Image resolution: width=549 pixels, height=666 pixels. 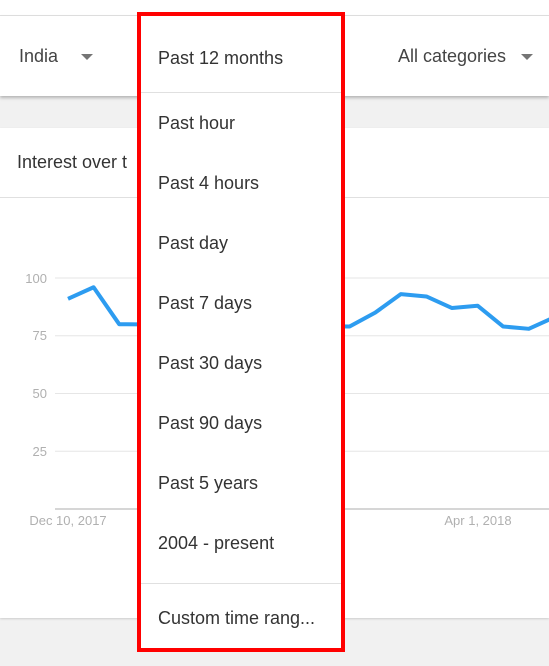 What do you see at coordinates (477, 520) in the screenshot?
I see `x-tick-label: Apr 1, 2018` at bounding box center [477, 520].